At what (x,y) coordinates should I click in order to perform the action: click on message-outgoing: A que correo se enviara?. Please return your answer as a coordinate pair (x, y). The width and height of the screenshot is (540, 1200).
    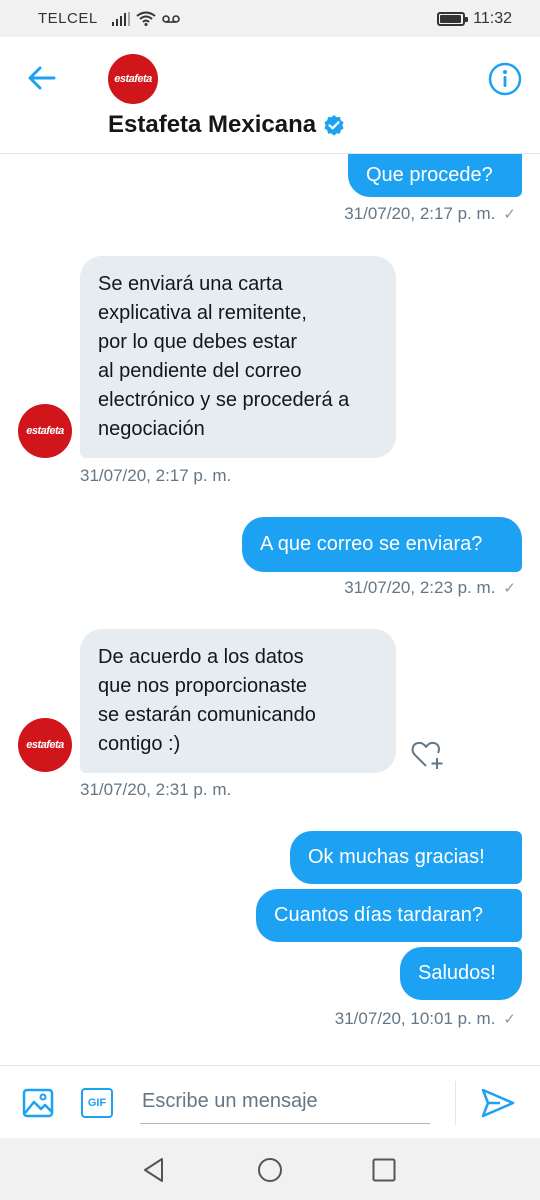
    Looking at the image, I should click on (382, 544).